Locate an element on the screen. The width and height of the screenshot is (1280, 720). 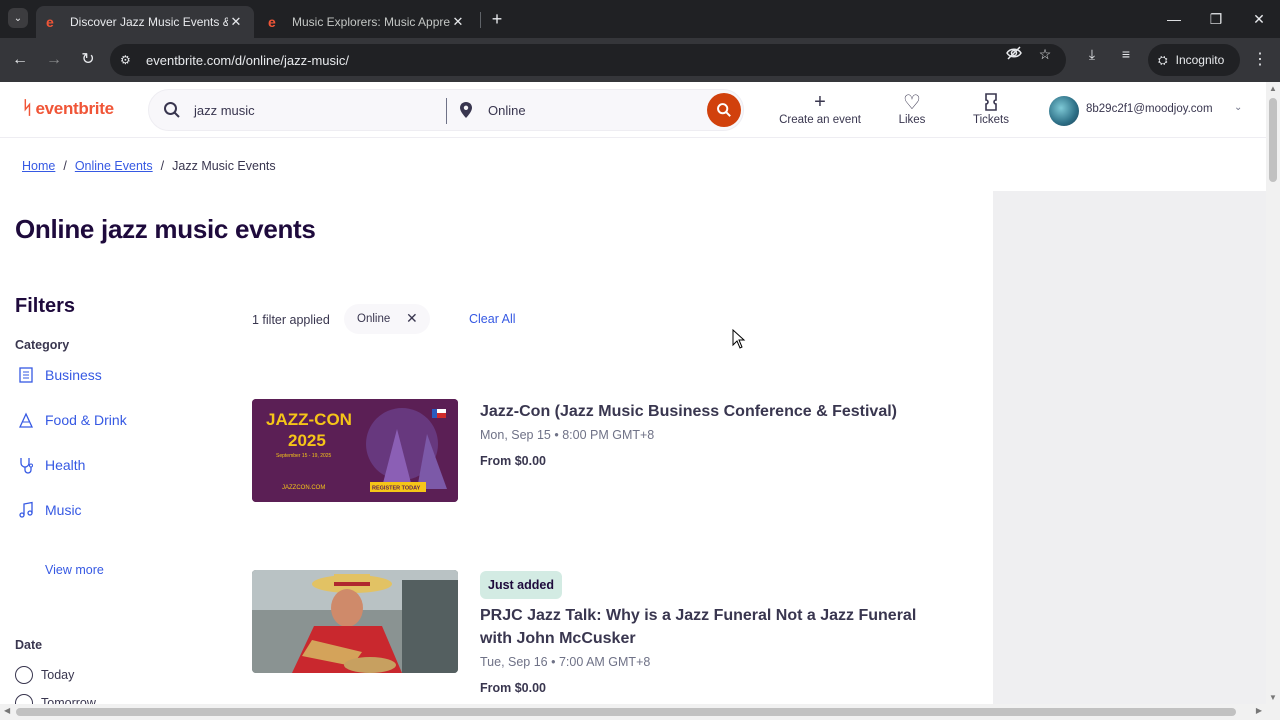
poster-cta: REGISTER TODAY is located at coordinates (396, 489).